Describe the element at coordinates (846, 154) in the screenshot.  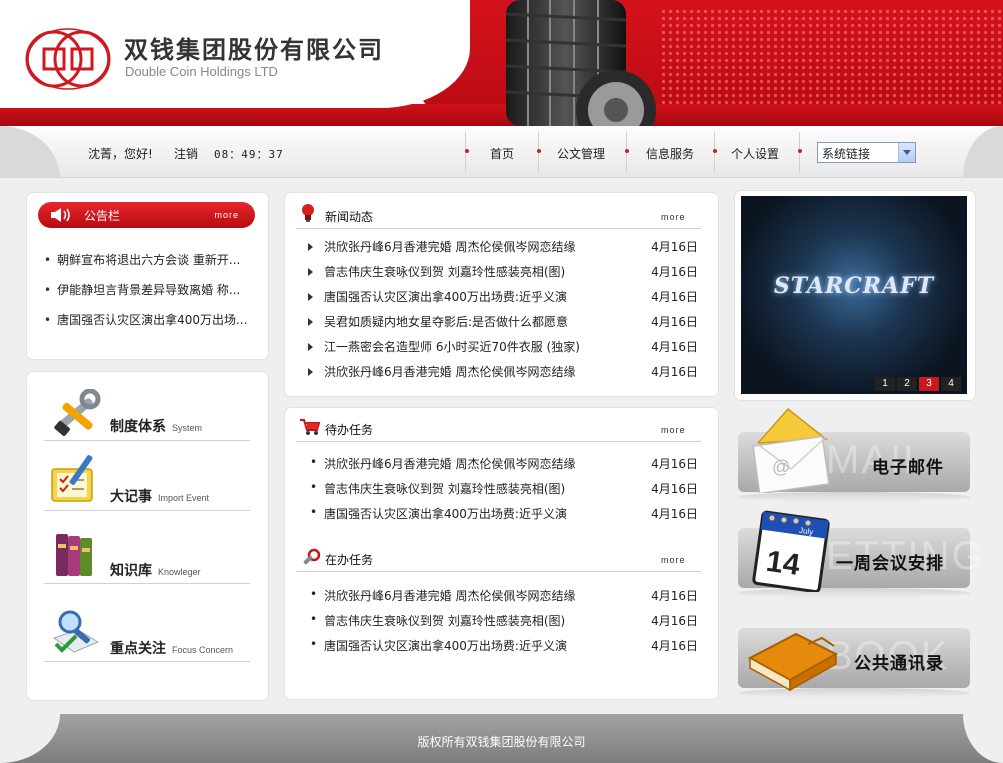
I see `system-links-value: 系统链接` at that location.